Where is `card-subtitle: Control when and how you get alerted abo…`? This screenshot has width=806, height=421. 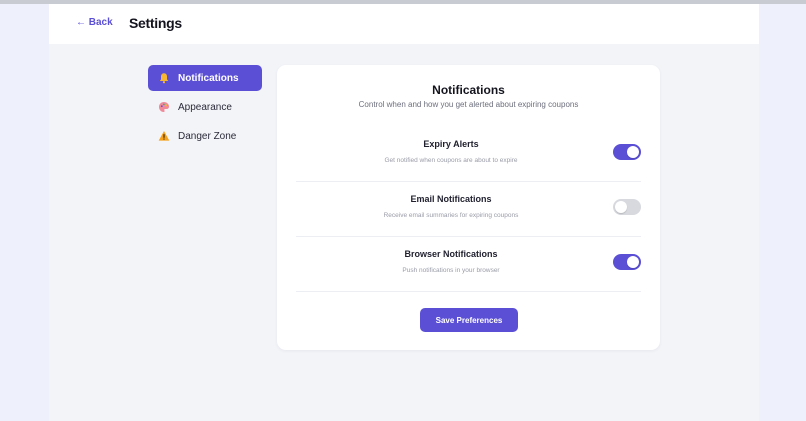
card-subtitle: Control when and how you get alerted abo… is located at coordinates (468, 104).